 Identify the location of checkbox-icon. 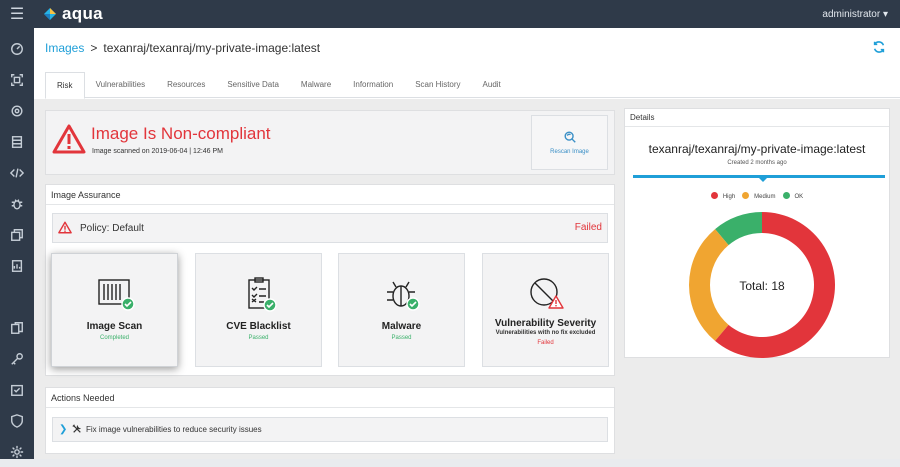
(17, 390).